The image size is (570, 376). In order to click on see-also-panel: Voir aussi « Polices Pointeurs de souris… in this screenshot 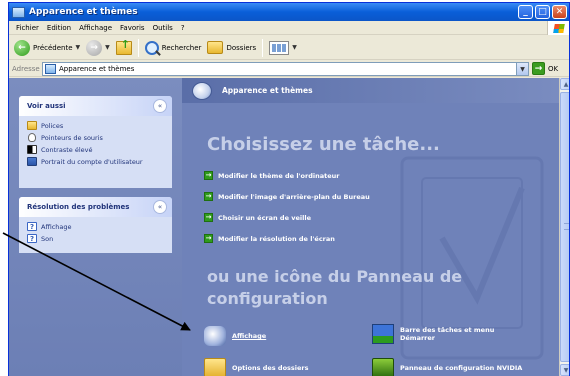, I will do `click(95, 142)`.